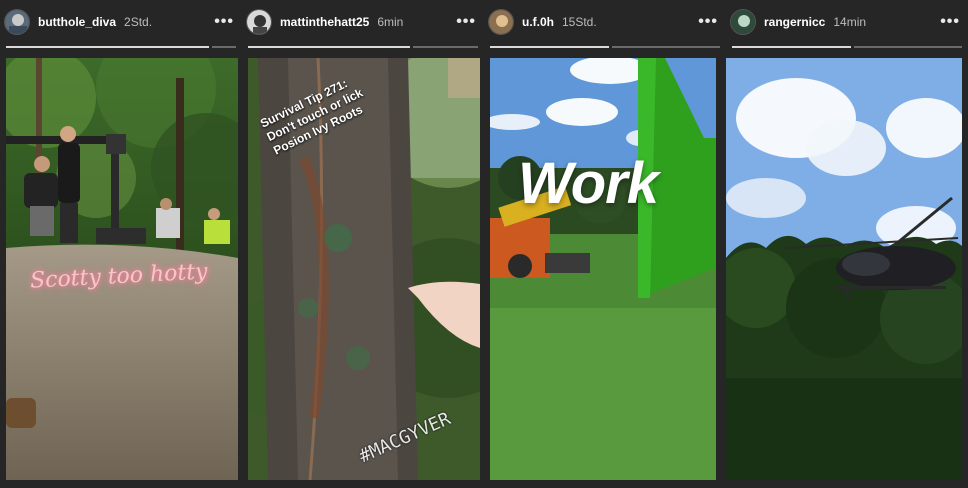 The height and width of the screenshot is (488, 968). Describe the element at coordinates (850, 22) in the screenshot. I see `post-time: 14min` at that location.